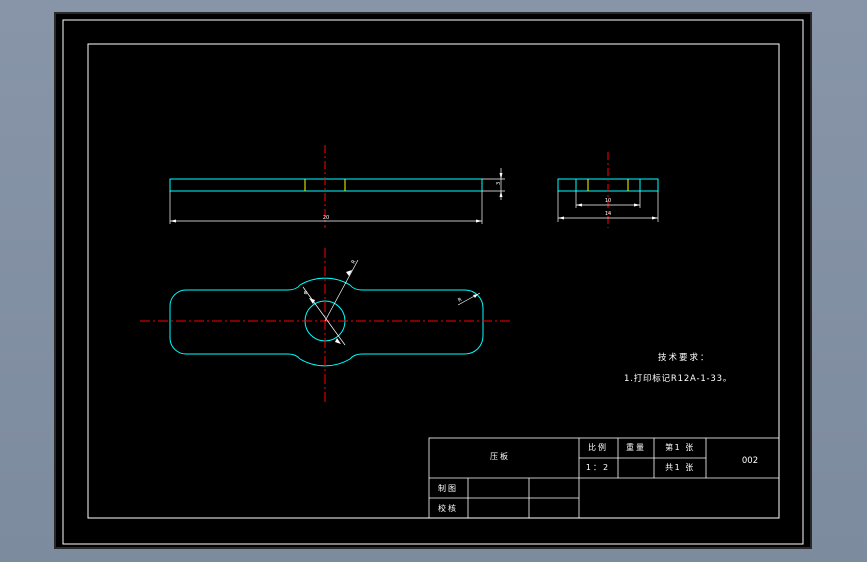 The image size is (867, 562). What do you see at coordinates (326, 218) in the screenshot?
I see `top-view-length-dim: 20` at bounding box center [326, 218].